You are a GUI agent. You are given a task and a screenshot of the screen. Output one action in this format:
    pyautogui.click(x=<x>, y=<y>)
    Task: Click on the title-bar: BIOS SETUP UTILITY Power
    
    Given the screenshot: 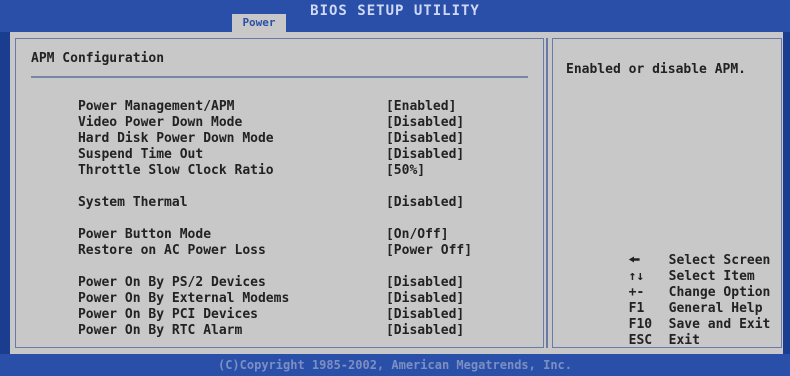 What is the action you would take?
    pyautogui.click(x=395, y=16)
    